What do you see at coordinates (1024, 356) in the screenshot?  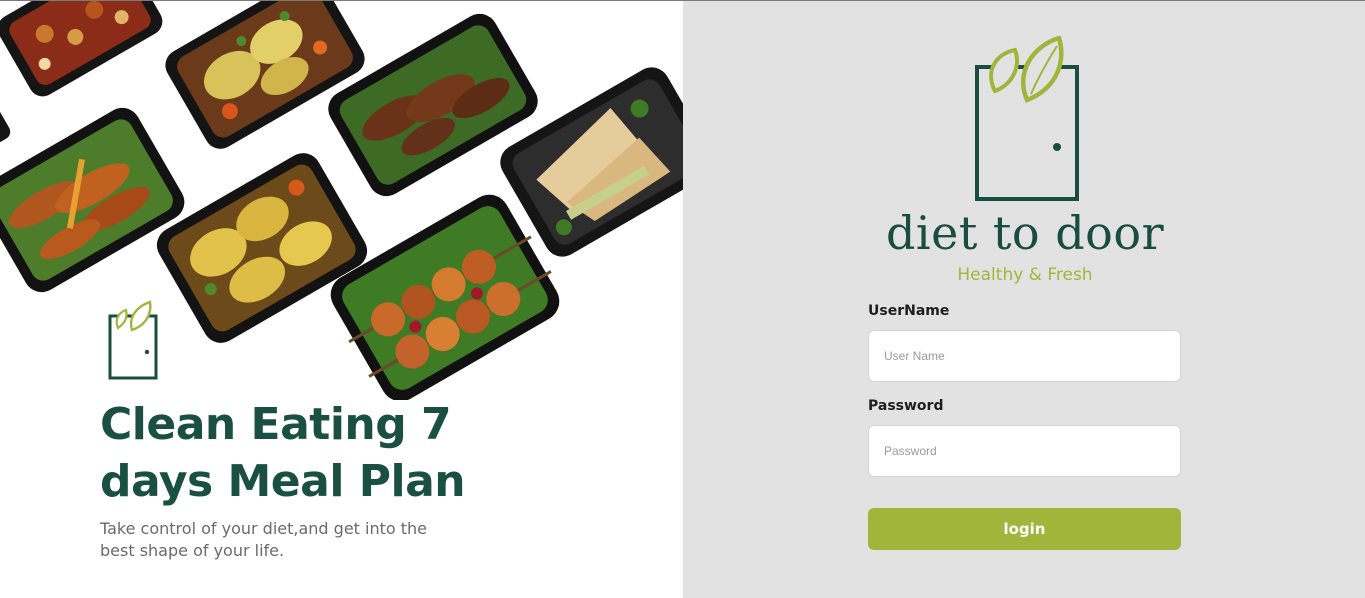 I see `username-input` at bounding box center [1024, 356].